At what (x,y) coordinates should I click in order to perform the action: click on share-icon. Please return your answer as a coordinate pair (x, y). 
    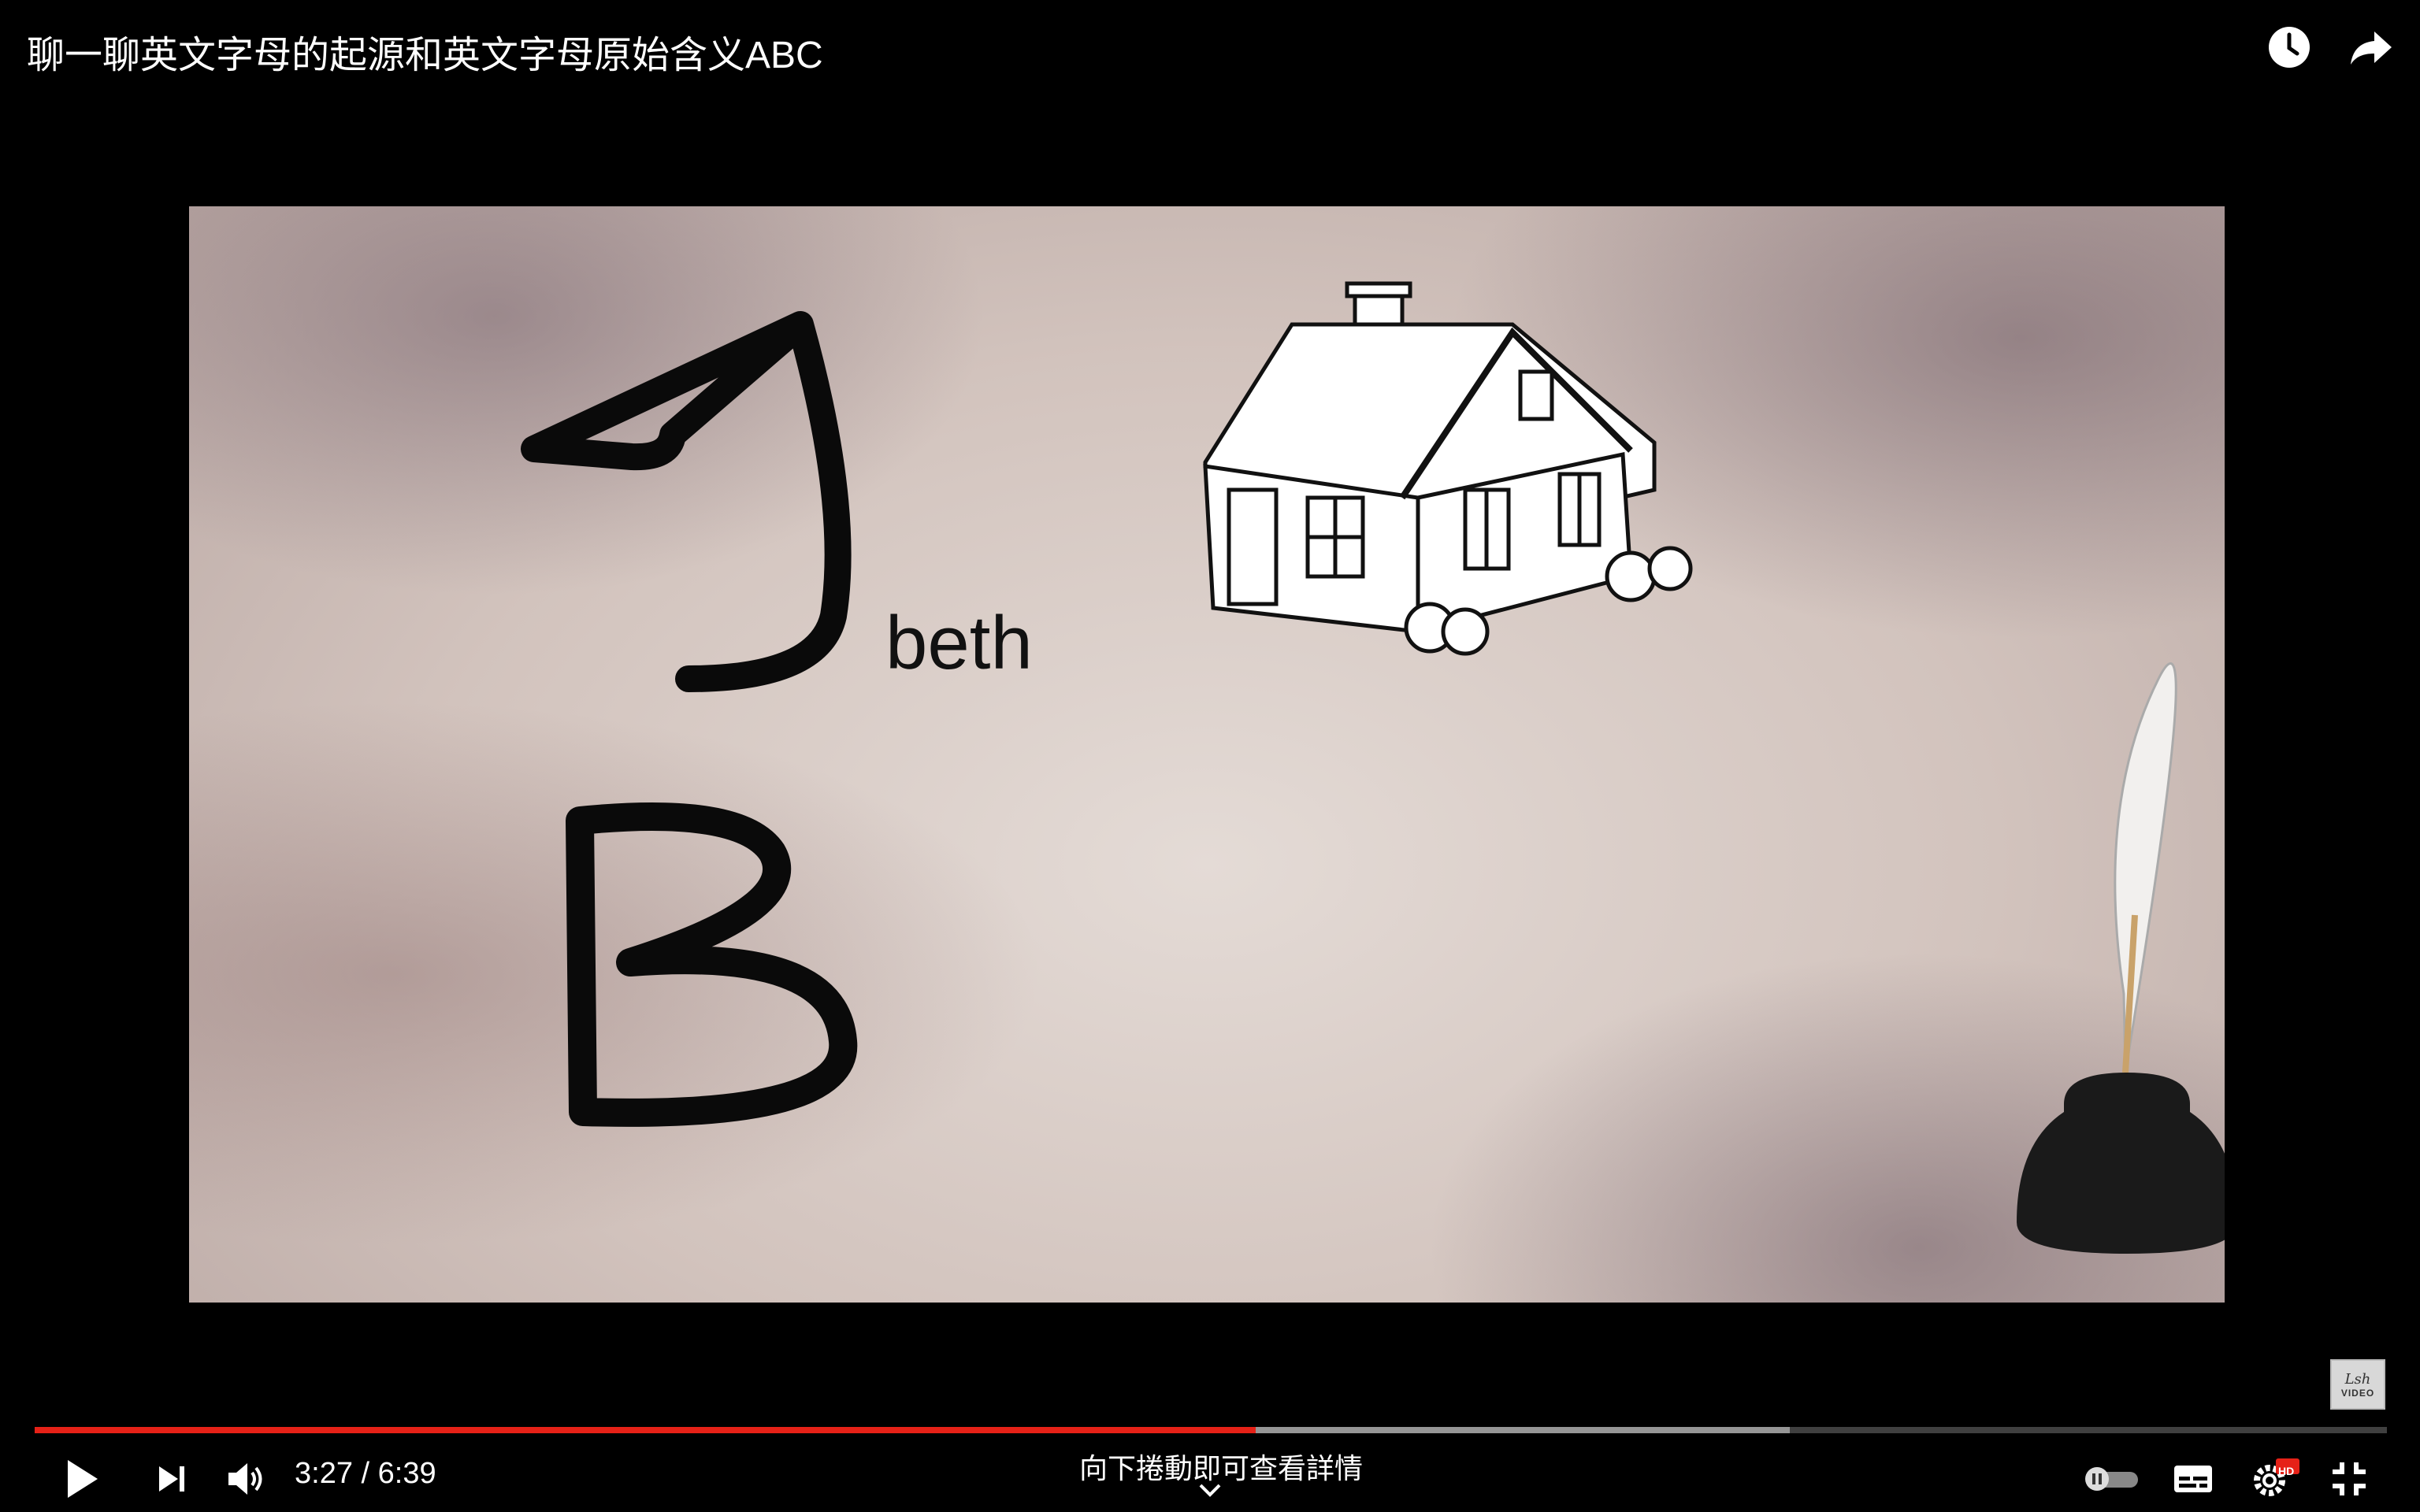
    Looking at the image, I should click on (2371, 47).